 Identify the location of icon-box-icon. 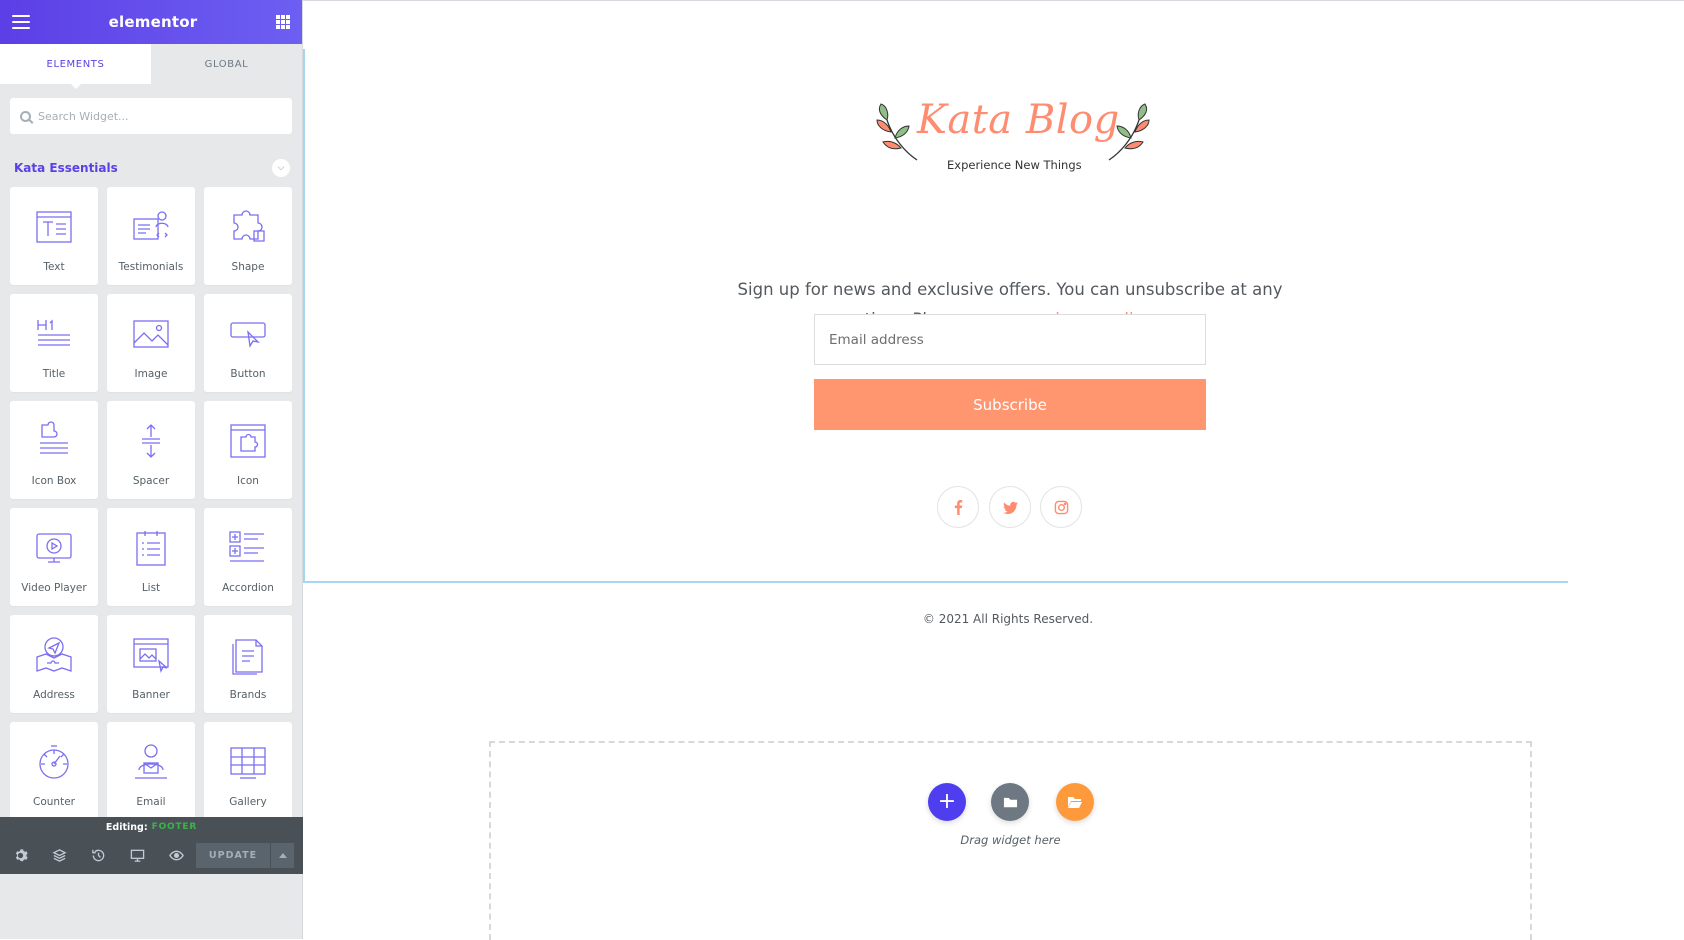
(54, 437).